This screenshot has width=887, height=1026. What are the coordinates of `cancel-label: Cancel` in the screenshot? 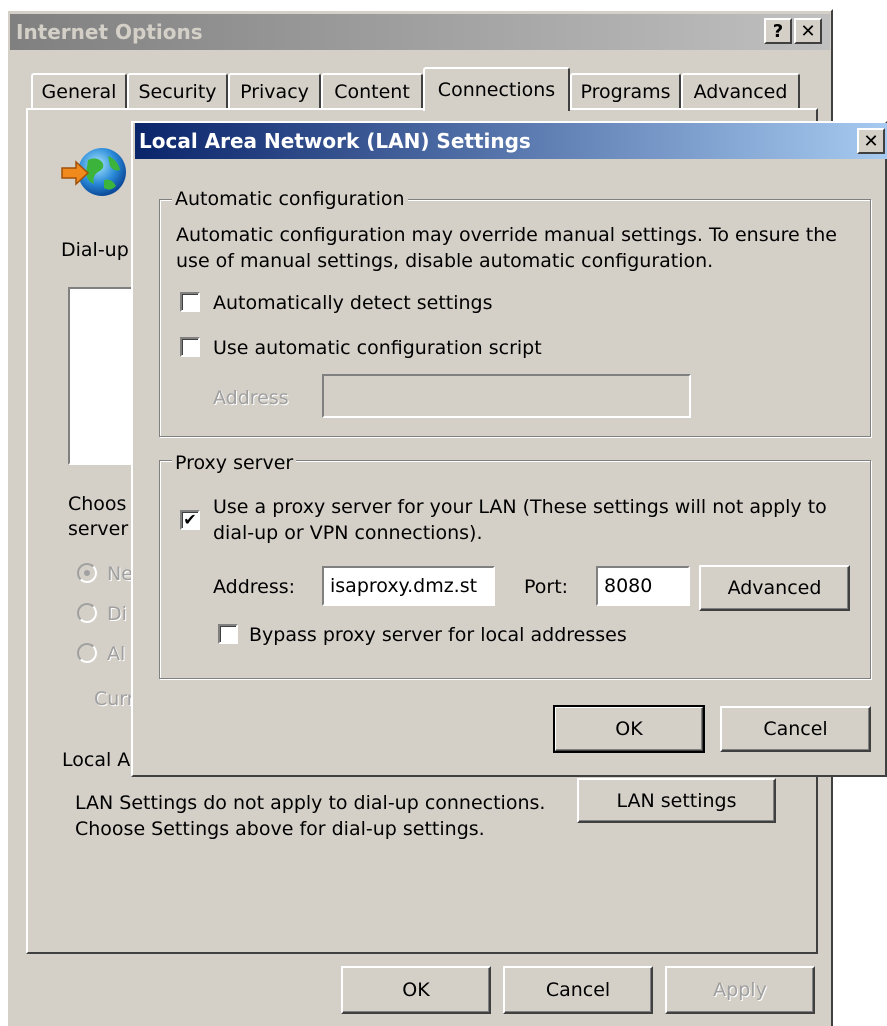 It's located at (578, 990).